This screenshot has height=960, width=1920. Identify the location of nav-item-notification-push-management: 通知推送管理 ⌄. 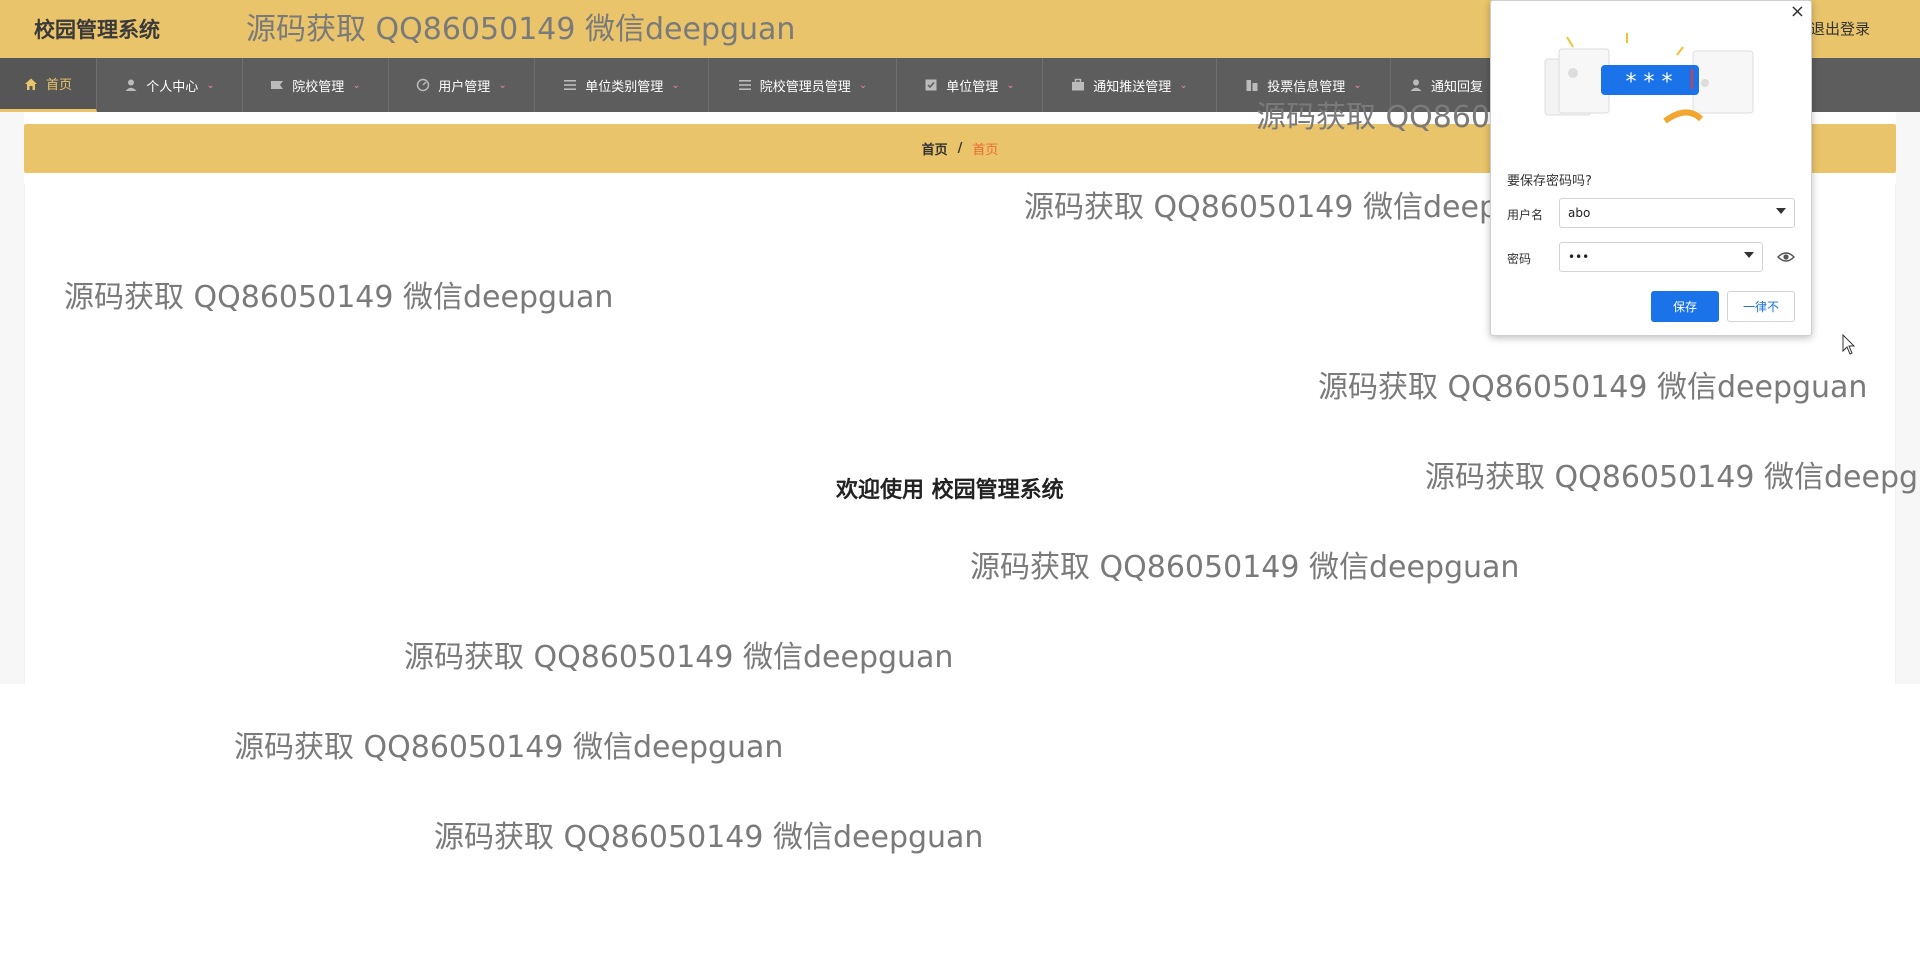
(1130, 85).